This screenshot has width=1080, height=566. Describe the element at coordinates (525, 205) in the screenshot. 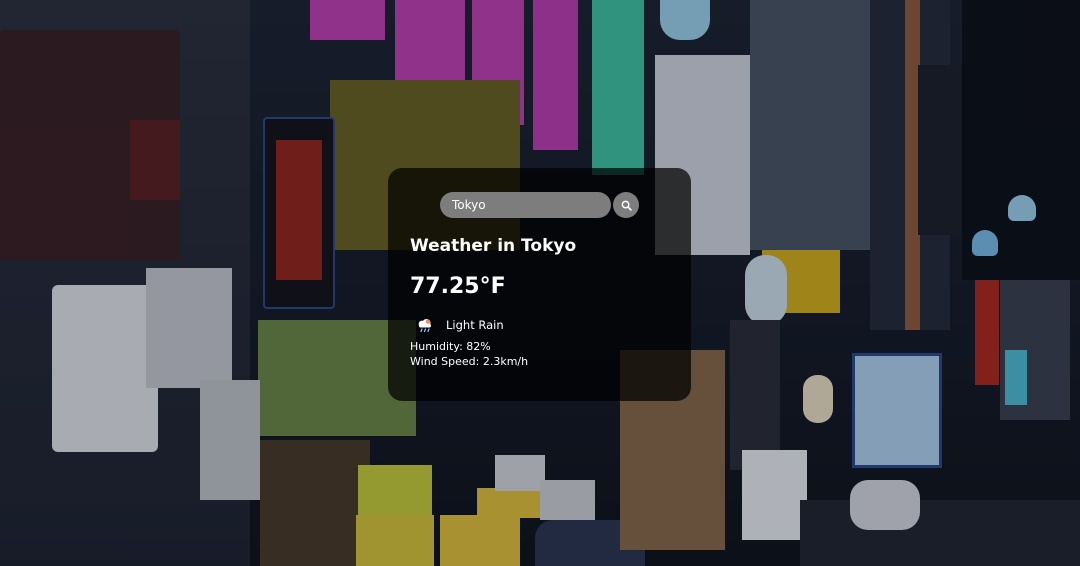

I see `search-input` at that location.